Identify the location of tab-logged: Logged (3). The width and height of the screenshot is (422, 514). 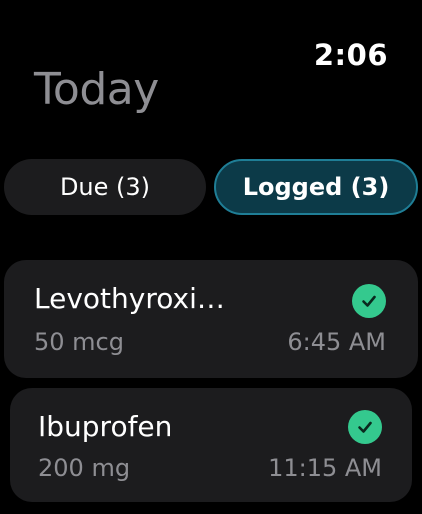
(316, 187).